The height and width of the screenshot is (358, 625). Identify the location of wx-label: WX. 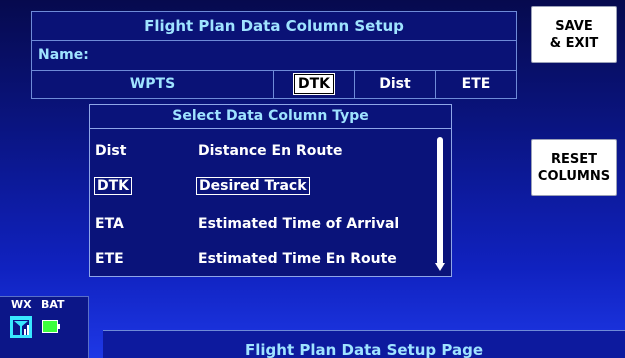
(21, 304).